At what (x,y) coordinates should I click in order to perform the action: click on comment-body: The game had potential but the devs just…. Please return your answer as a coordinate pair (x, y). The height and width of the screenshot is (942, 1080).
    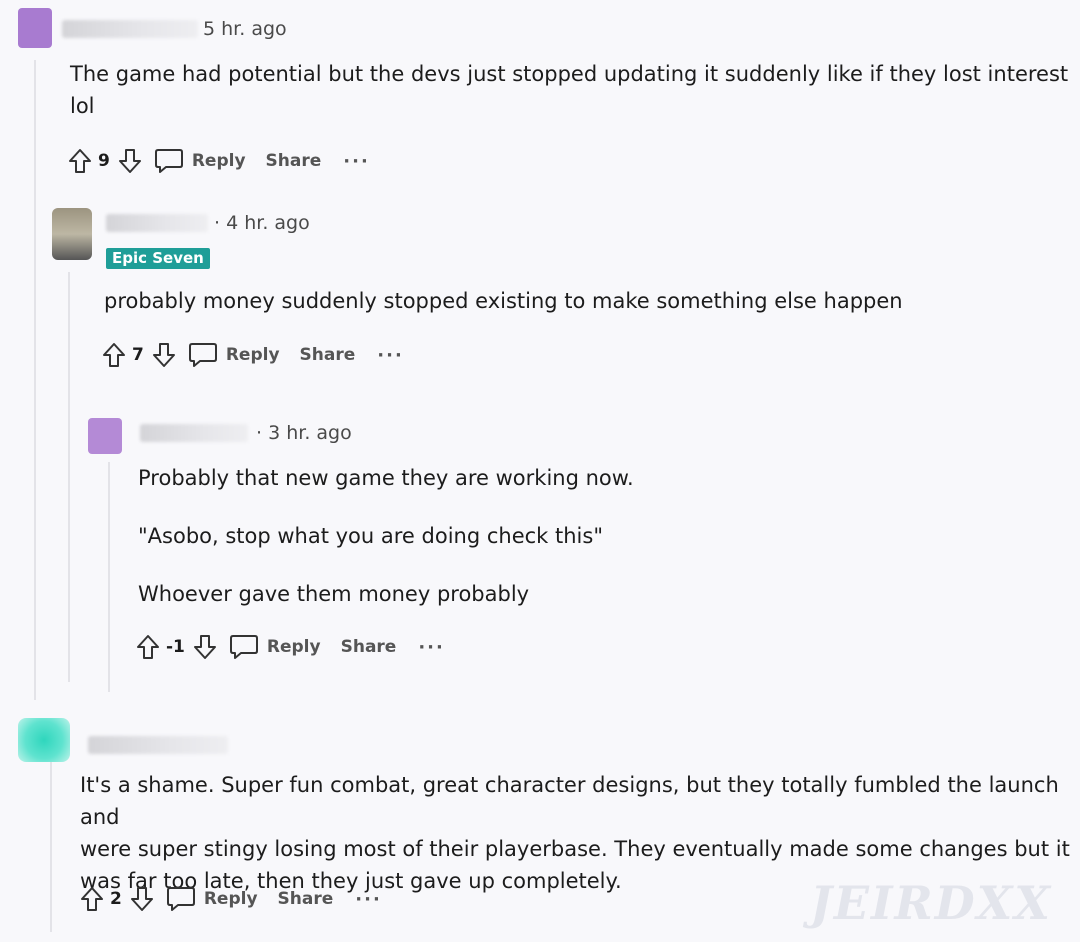
    Looking at the image, I should click on (572, 90).